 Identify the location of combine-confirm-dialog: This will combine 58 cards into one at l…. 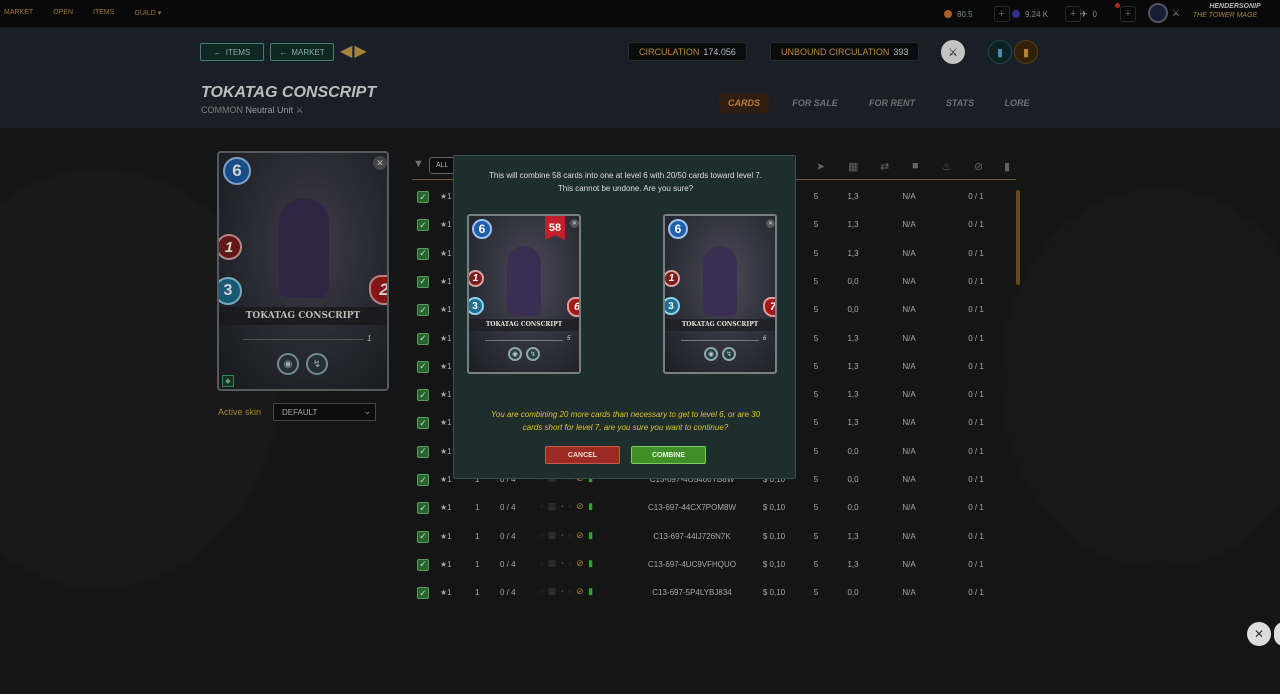
(624, 317).